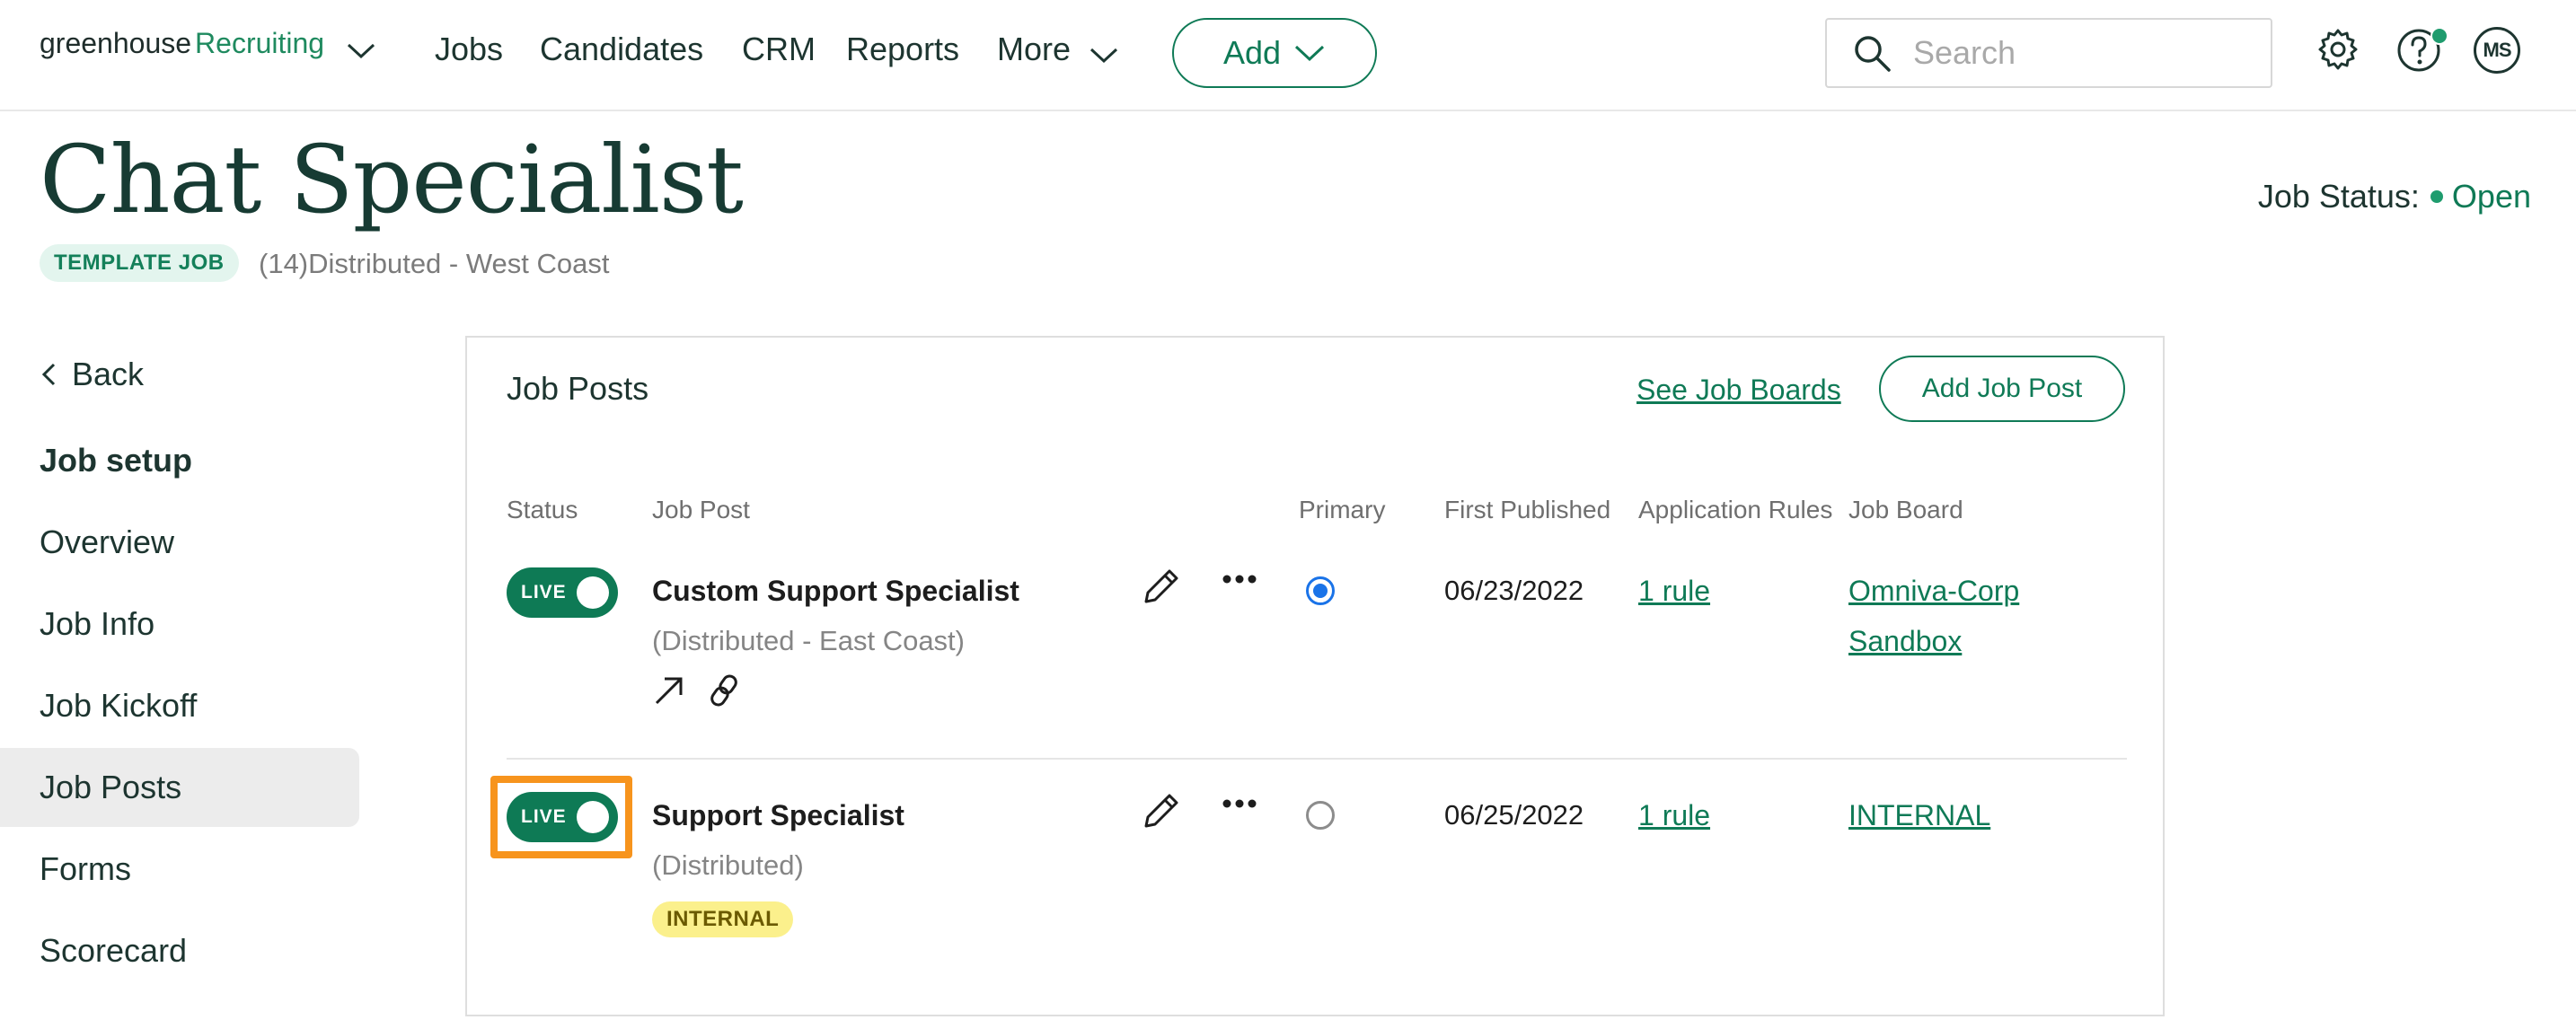 This screenshot has width=2576, height=1020. What do you see at coordinates (117, 460) in the screenshot?
I see `sidebar-heading: Job setup` at bounding box center [117, 460].